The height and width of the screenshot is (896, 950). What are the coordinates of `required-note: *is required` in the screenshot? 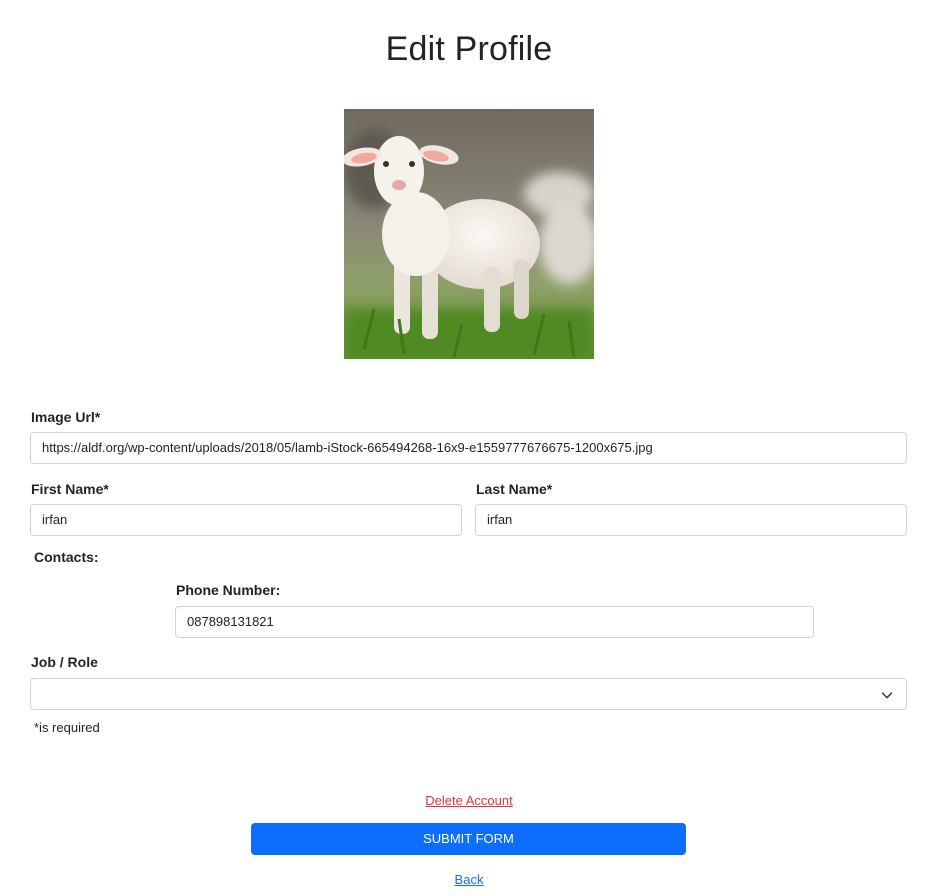 It's located at (67, 727).